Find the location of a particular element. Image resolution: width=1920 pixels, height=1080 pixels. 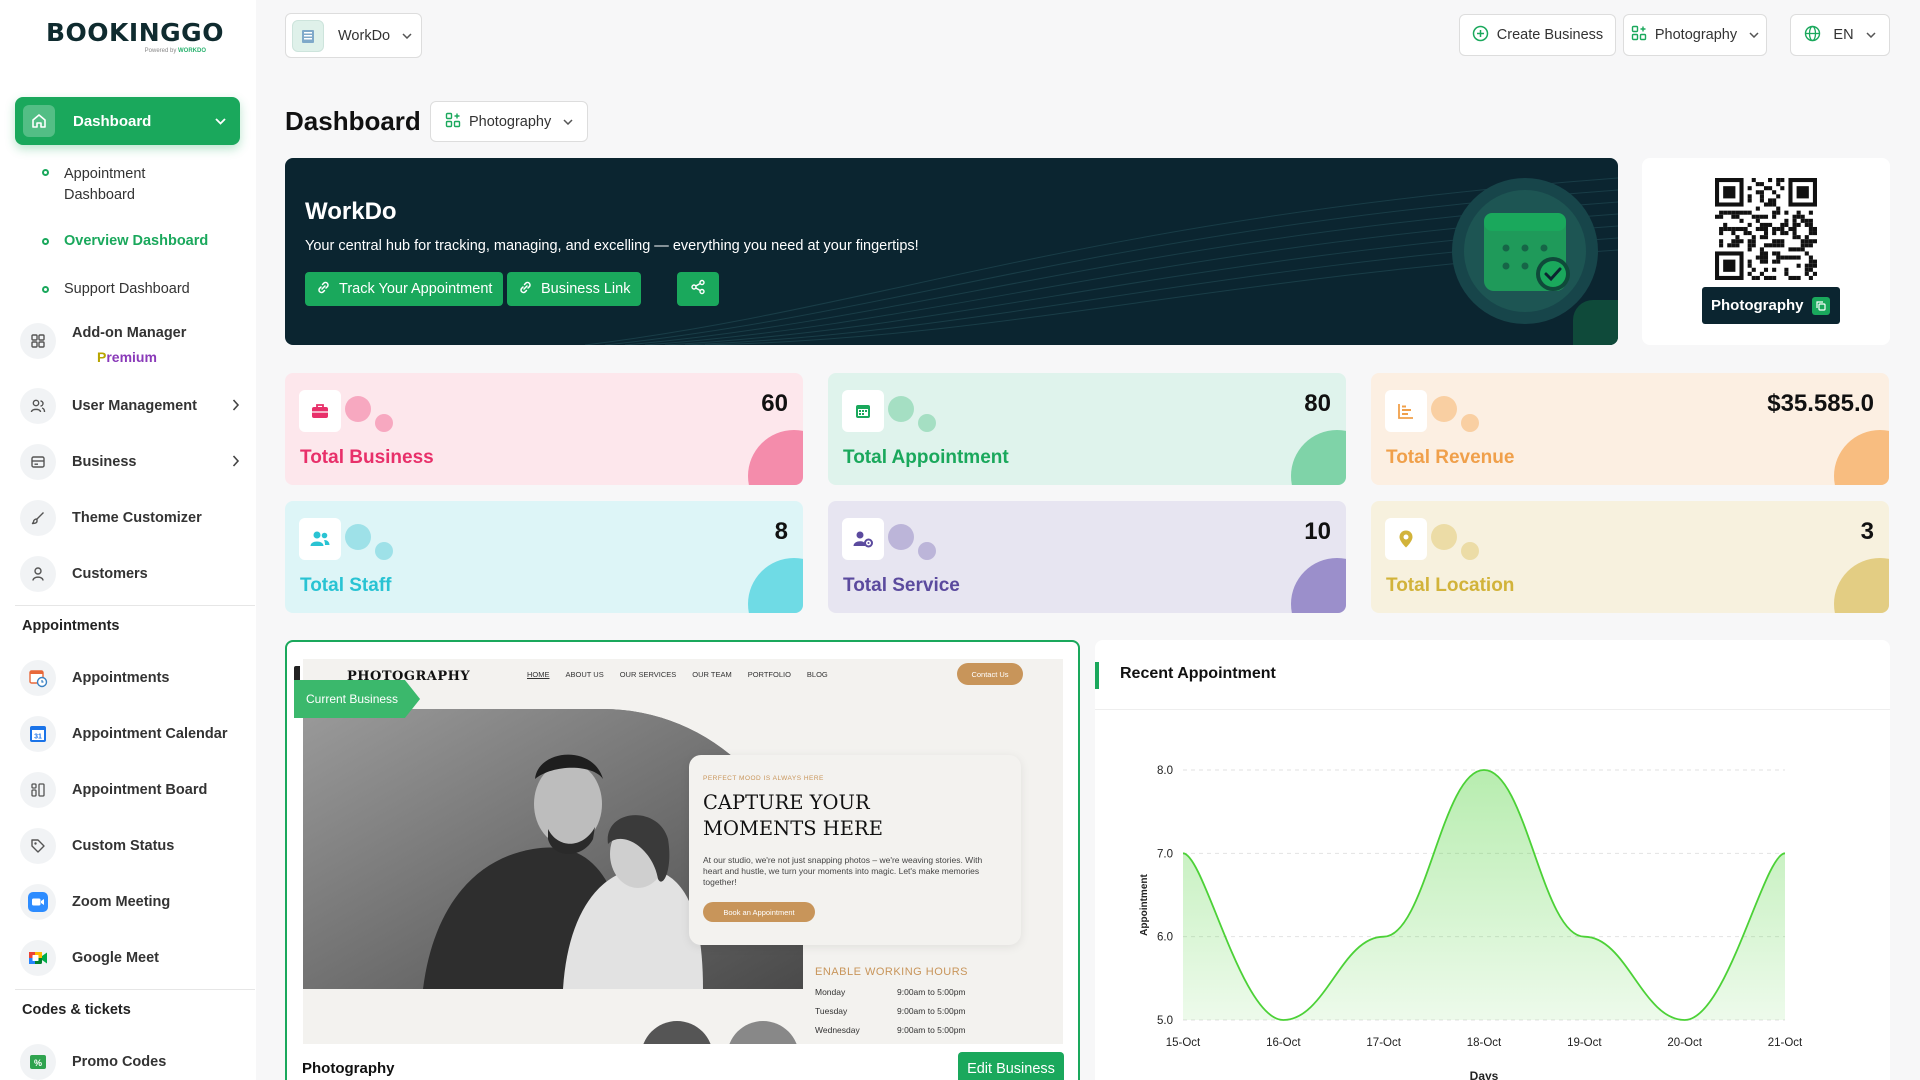

sidebar-subitem-appointment-dashboard: Appointment Dashboard is located at coordinates (117, 185).